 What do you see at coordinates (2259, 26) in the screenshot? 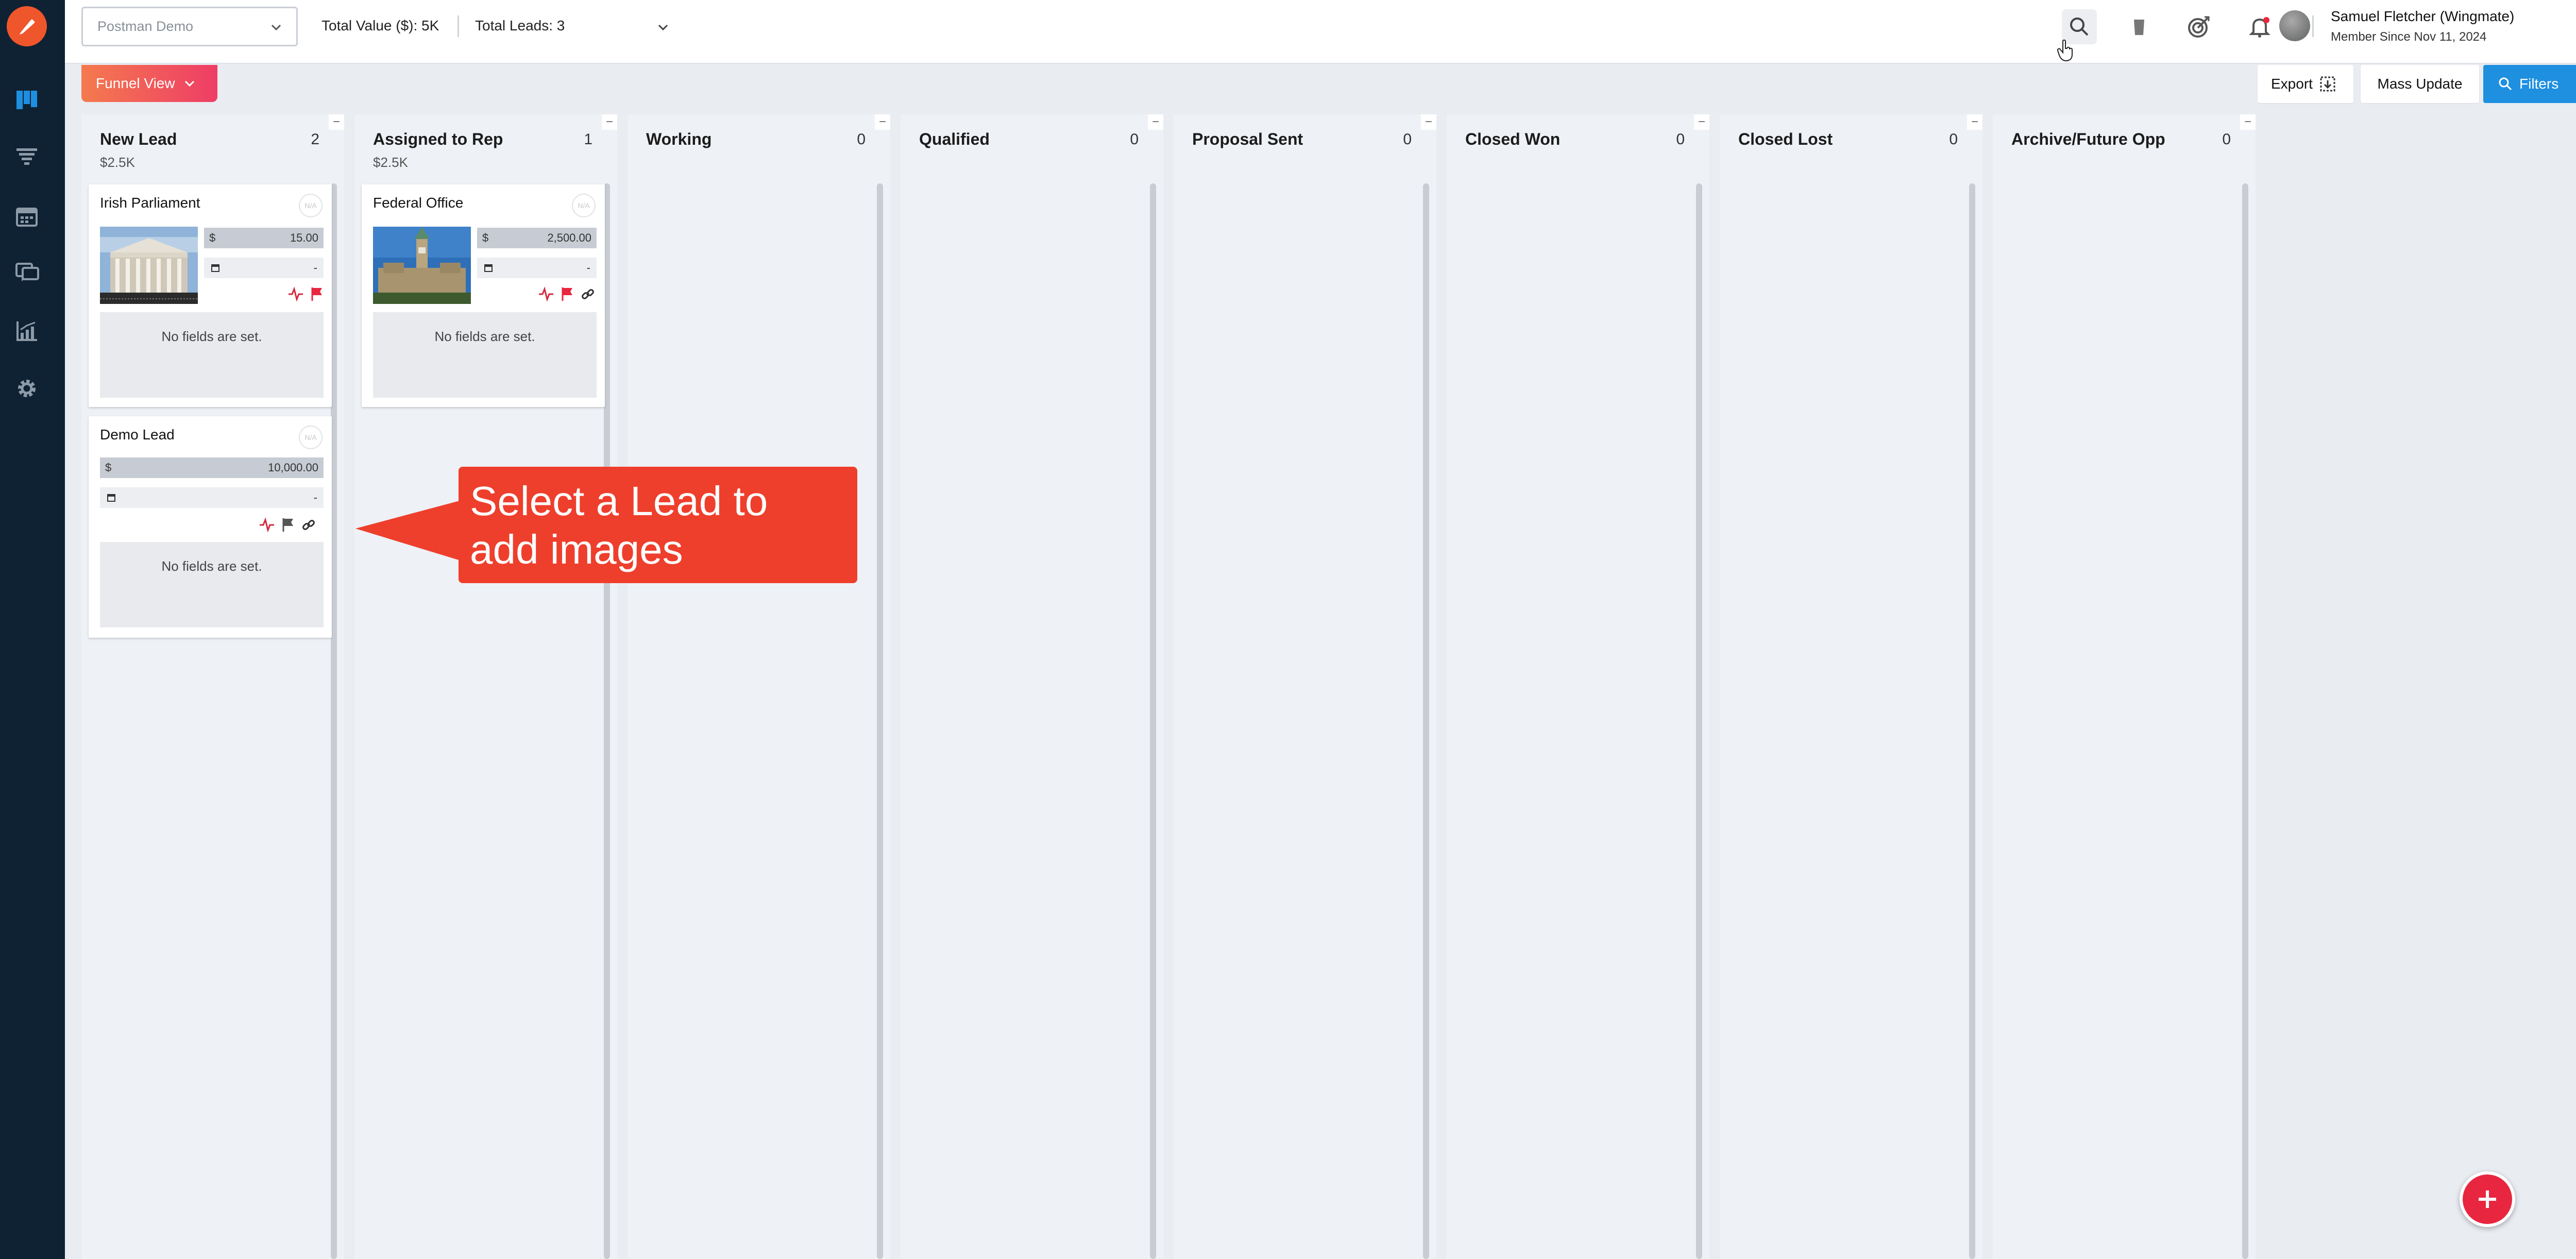
I see `notification-bell-icon` at bounding box center [2259, 26].